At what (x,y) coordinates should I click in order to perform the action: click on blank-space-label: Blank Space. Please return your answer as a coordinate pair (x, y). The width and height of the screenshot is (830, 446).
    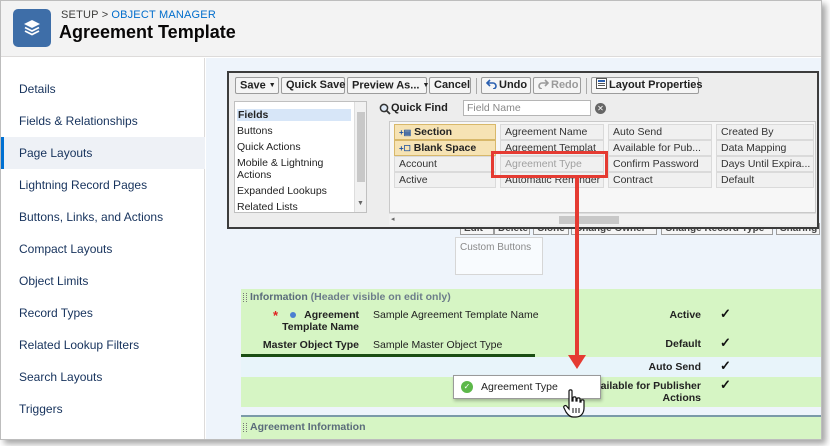
    Looking at the image, I should click on (445, 148).